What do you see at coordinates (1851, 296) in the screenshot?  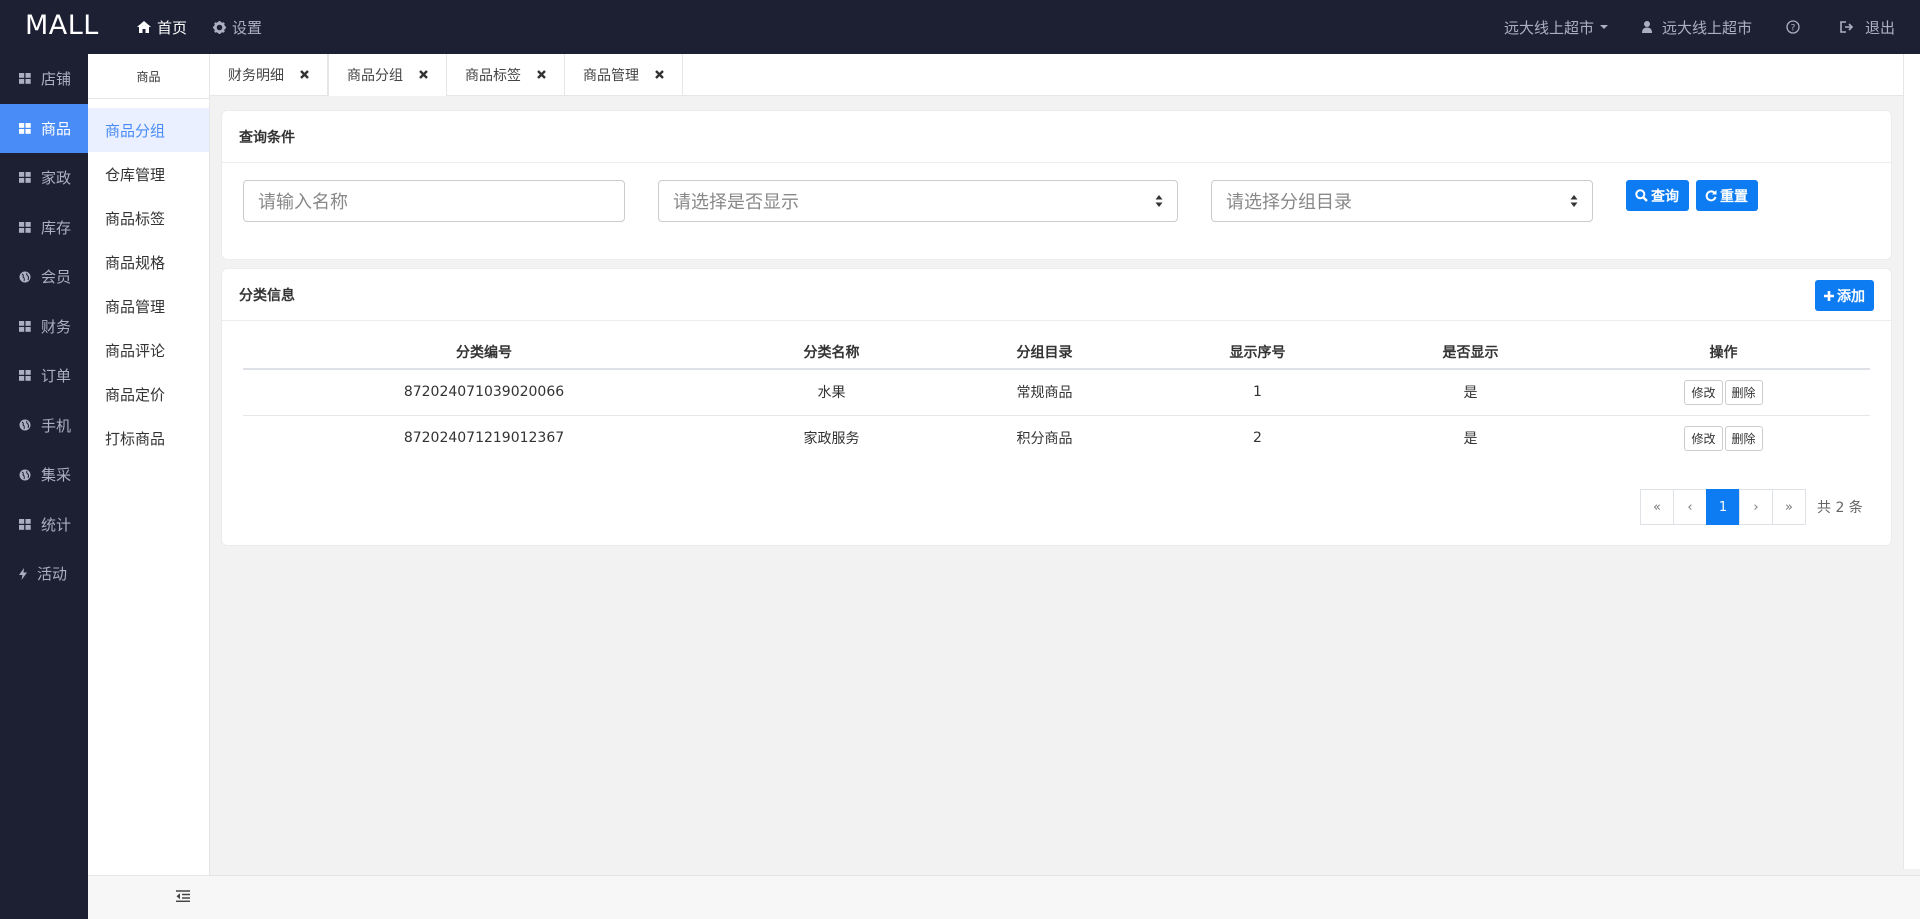 I see `add-button-label: 添加` at bounding box center [1851, 296].